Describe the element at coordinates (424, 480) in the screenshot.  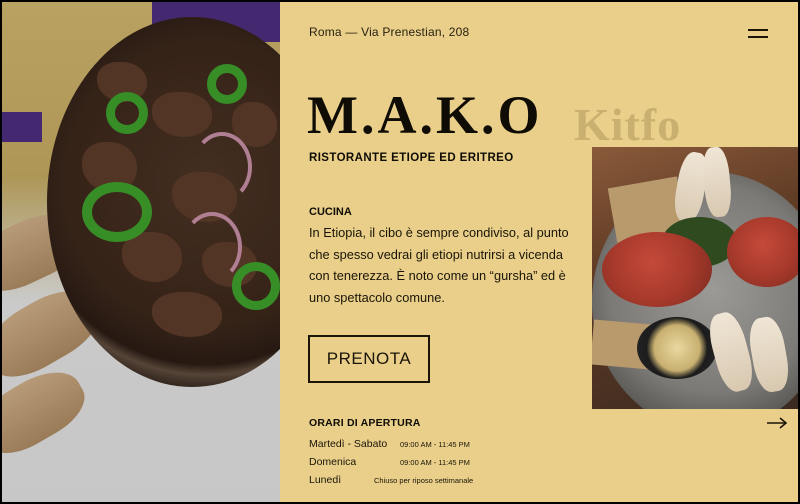
I see `hours-time: Chiuso per riposo settimanale` at that location.